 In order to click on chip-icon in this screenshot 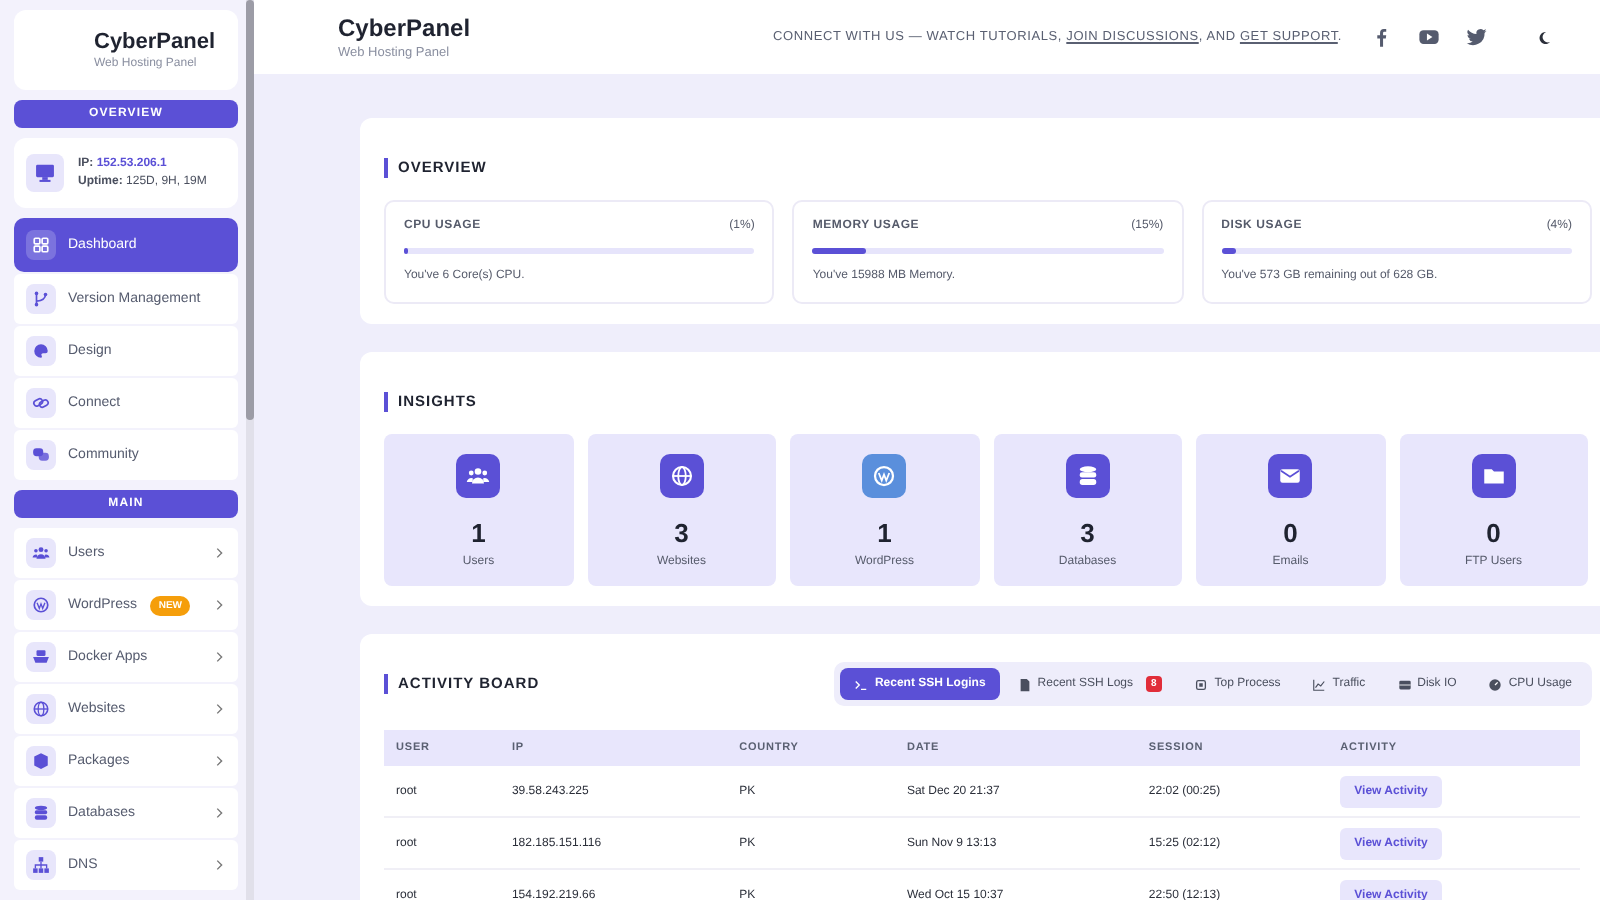, I will do `click(1201, 684)`.